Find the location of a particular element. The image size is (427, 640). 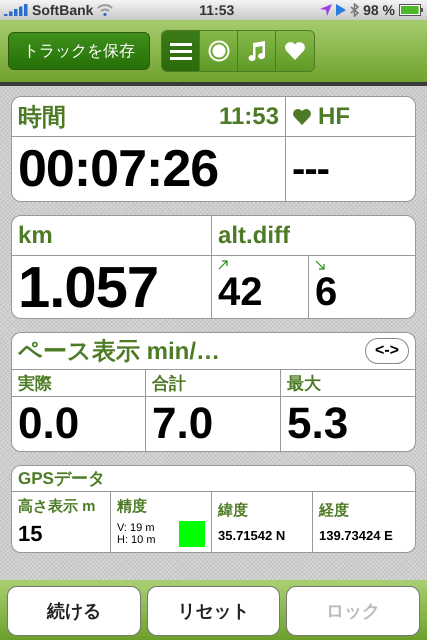

pace-label: 合計 is located at coordinates (169, 383).